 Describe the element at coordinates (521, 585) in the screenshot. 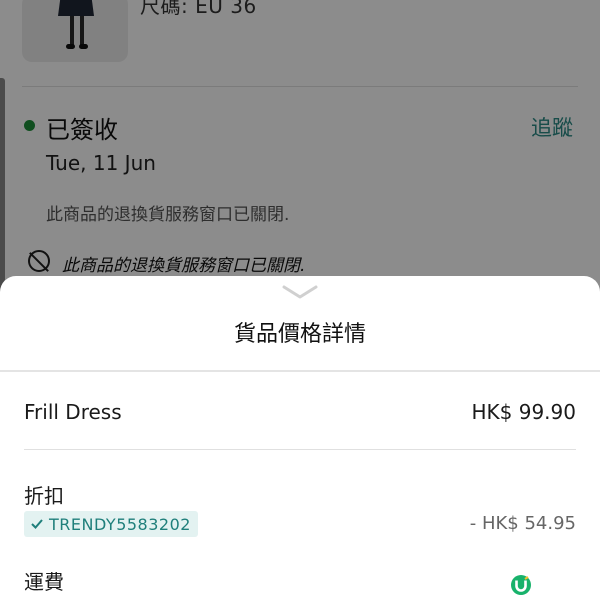

I see `app-badge-icon` at that location.